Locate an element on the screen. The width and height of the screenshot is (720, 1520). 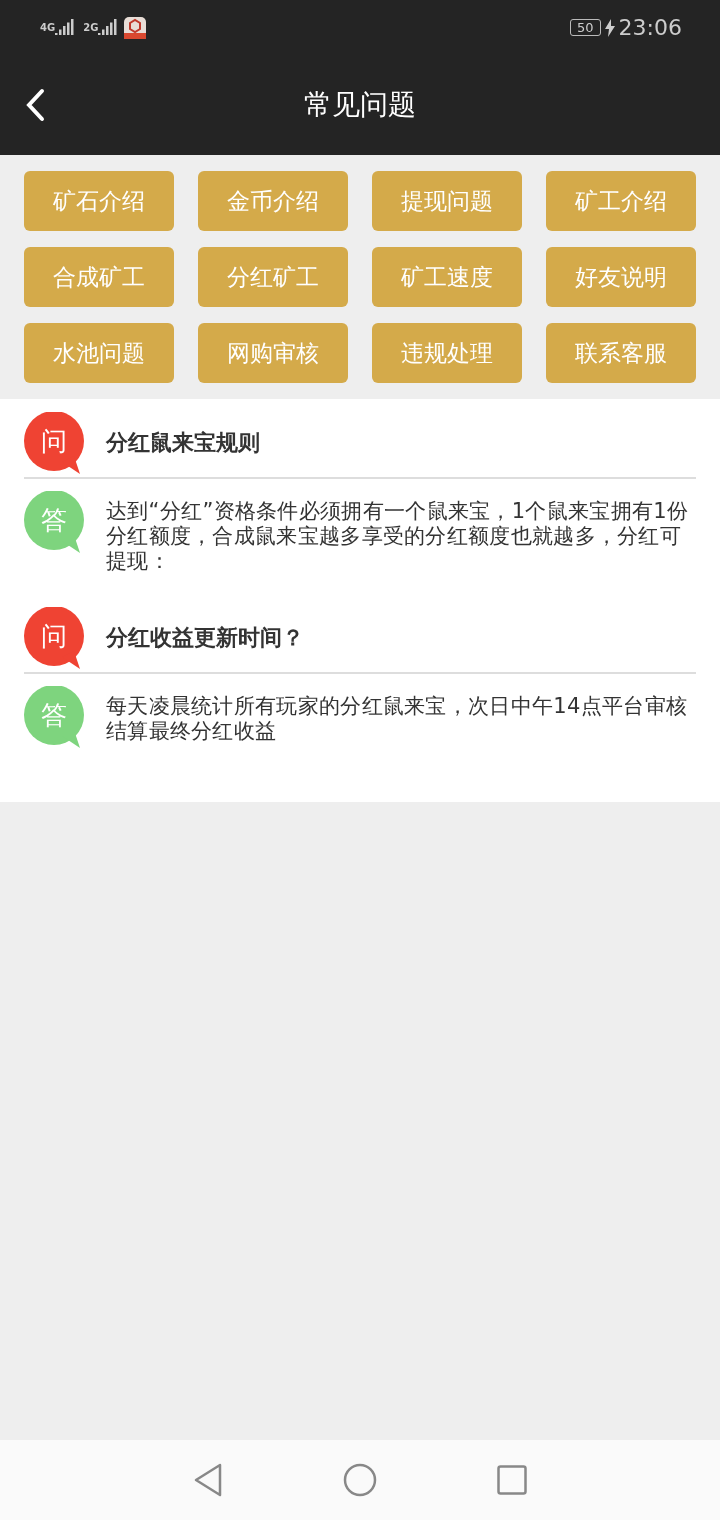
answer-text: 每天凌晨统计所有玩家的分红鼠来宝，次日中午14点平台审核结算最终分红收益 is located at coordinates (397, 719).